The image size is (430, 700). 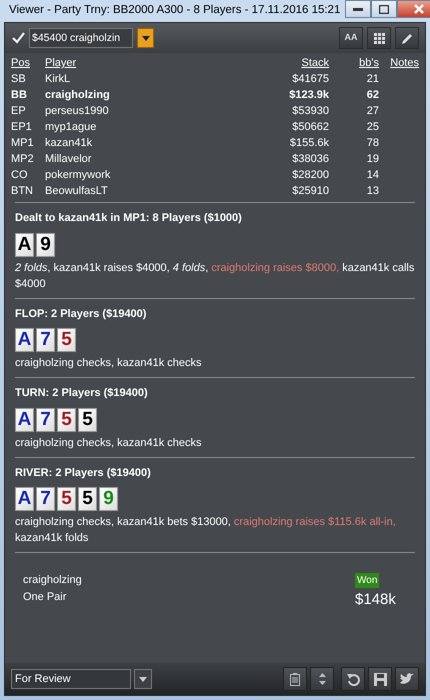 I want to click on edit-button, so click(x=407, y=38).